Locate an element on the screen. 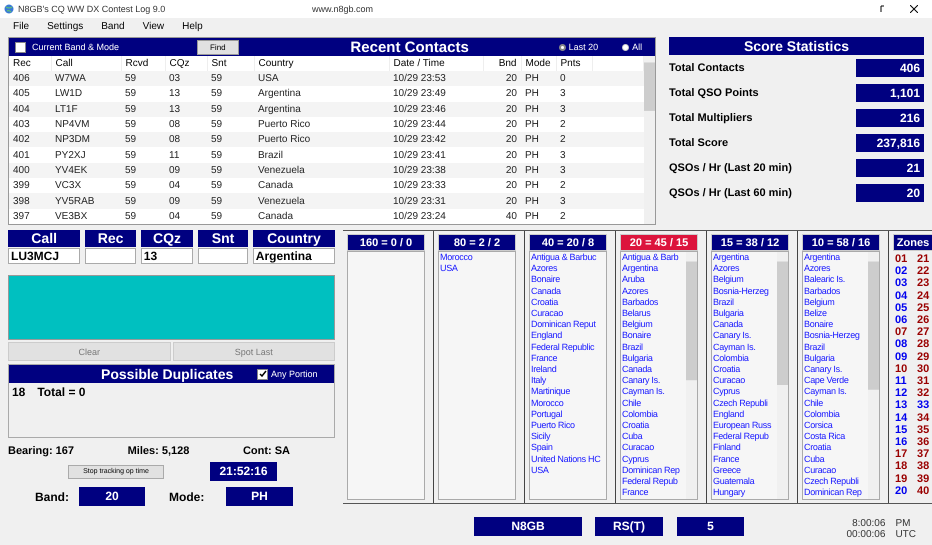  menu-item: Settings is located at coordinates (65, 26).